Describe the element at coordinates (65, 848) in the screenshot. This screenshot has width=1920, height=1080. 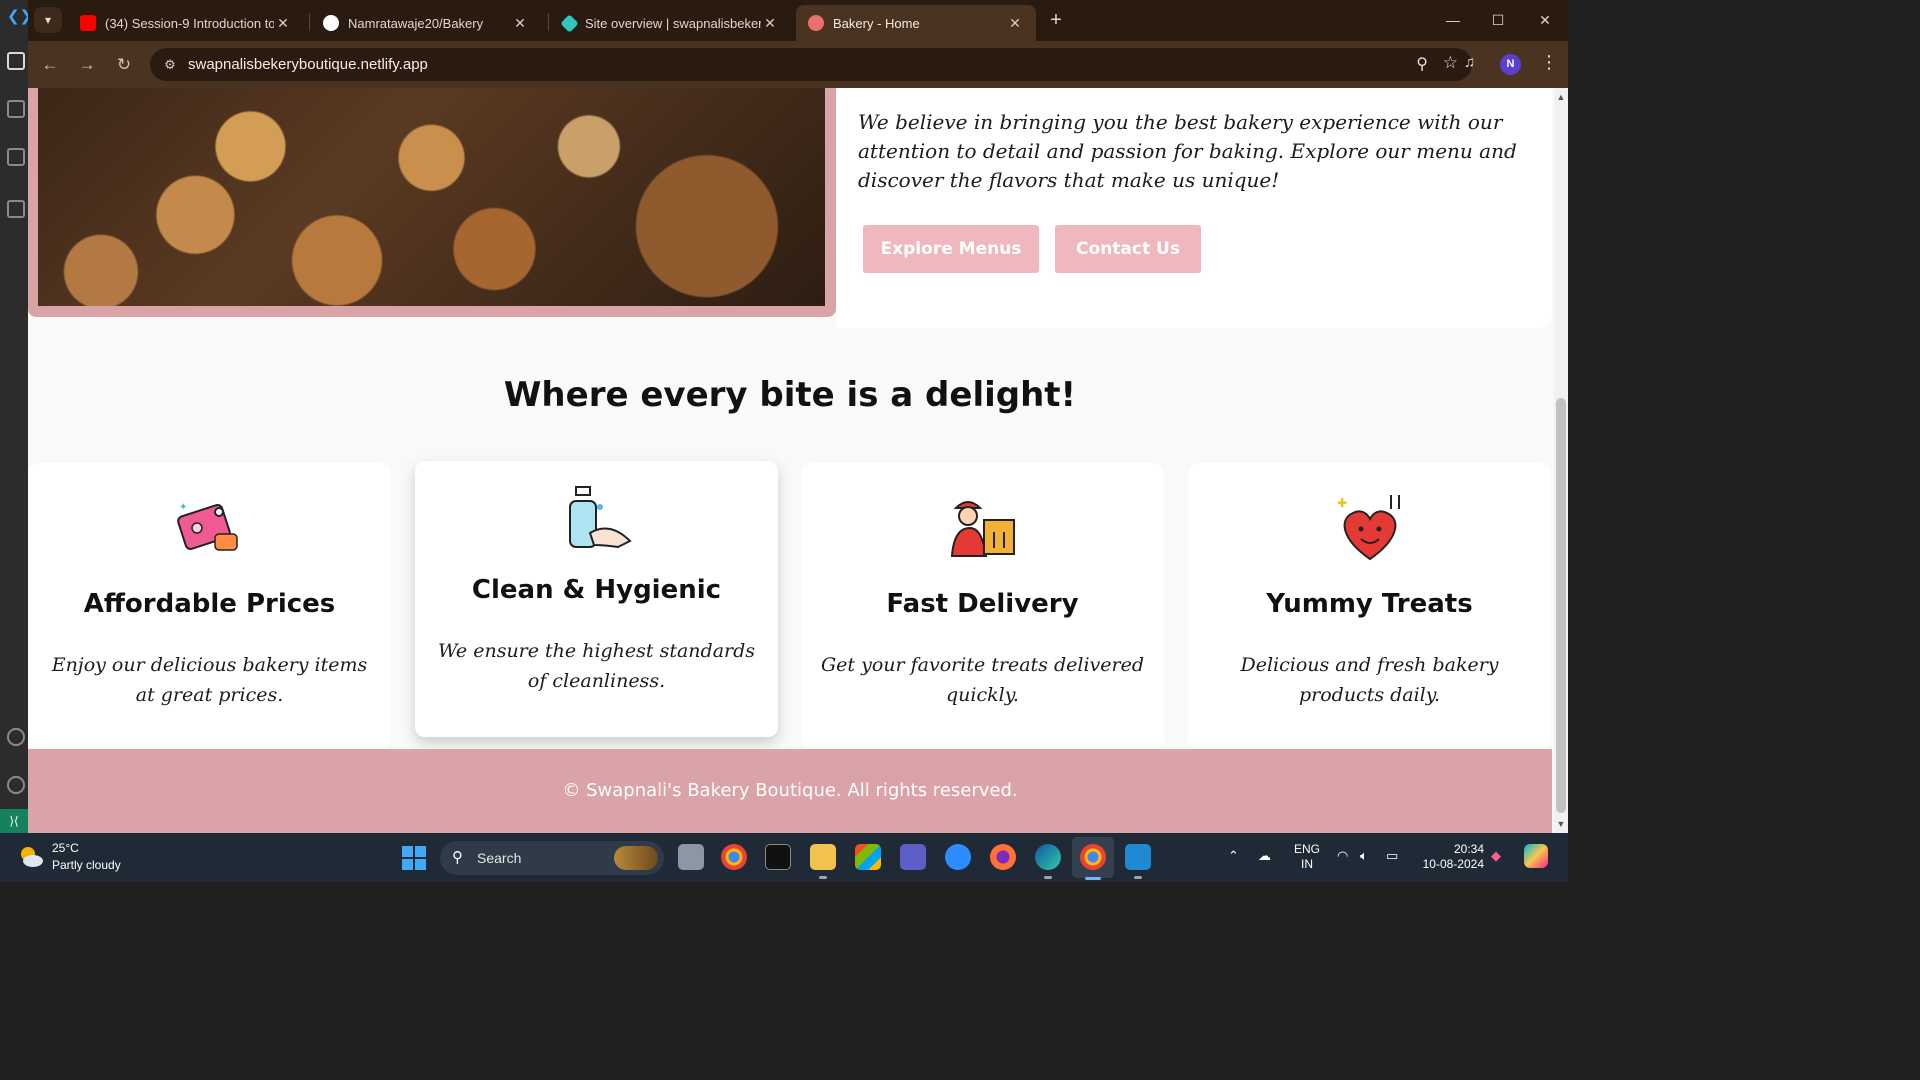
I see `weather-temperature: 25°C` at that location.